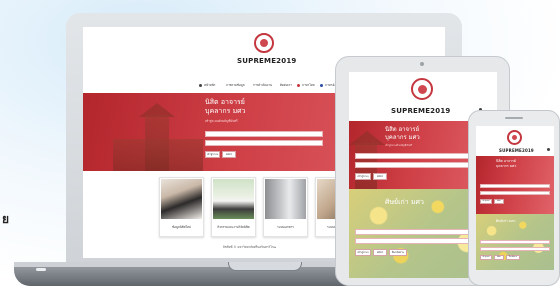  What do you see at coordinates (422, 64) in the screenshot?
I see `tablet-camera-icon` at bounding box center [422, 64].